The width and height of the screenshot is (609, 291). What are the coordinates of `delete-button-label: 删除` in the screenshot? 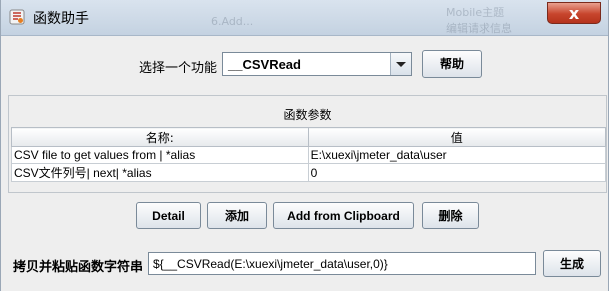 It's located at (450, 216).